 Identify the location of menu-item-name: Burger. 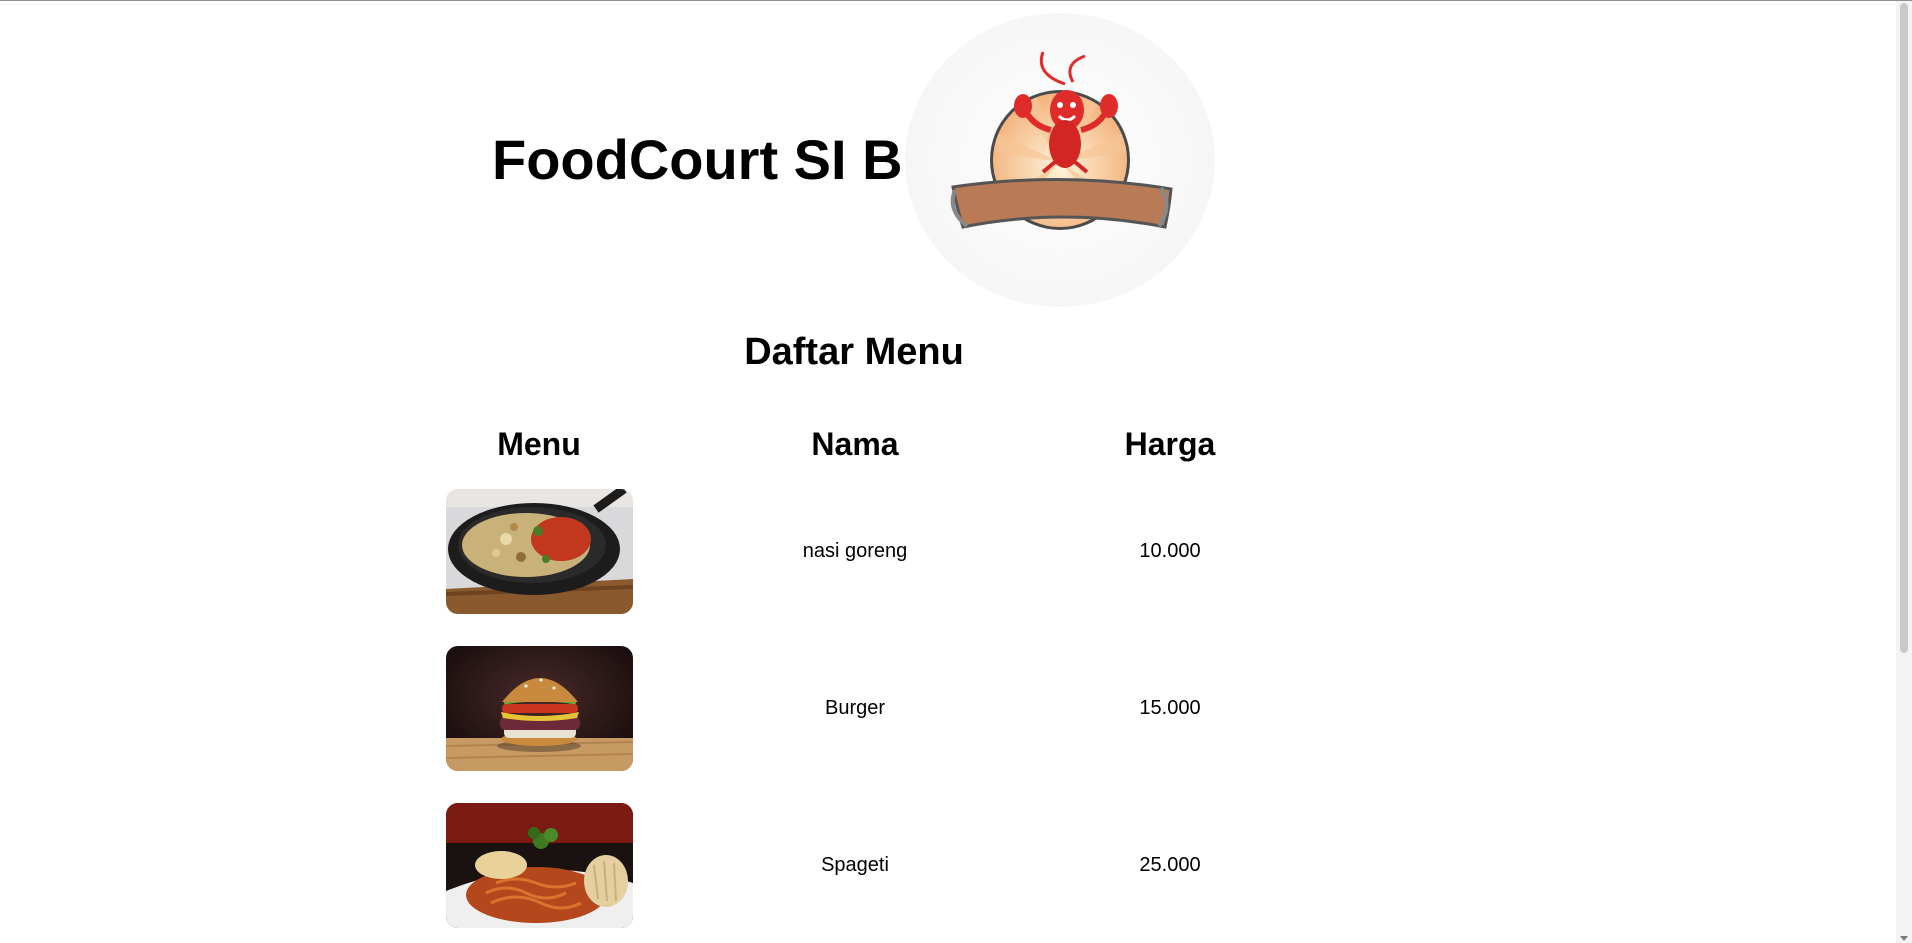
(855, 708).